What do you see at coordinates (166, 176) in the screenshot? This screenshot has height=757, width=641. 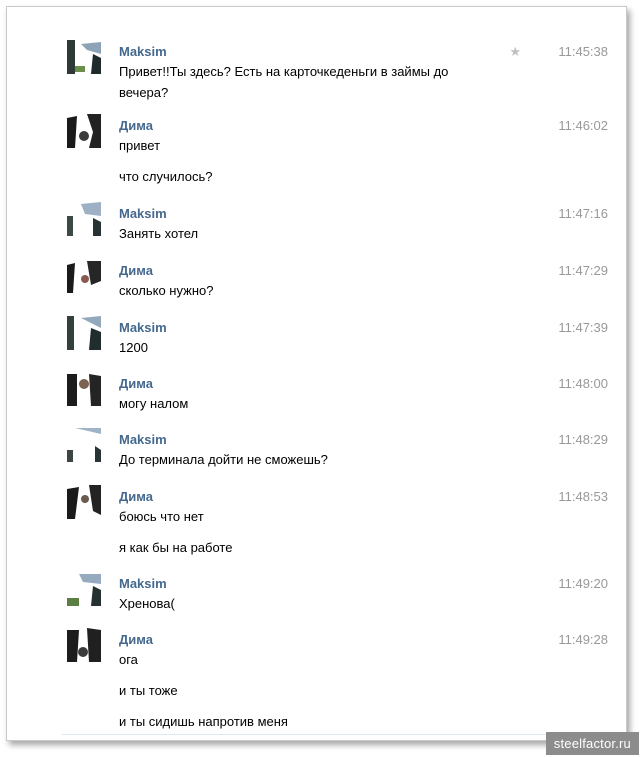 I see `message-text: что случилось?` at bounding box center [166, 176].